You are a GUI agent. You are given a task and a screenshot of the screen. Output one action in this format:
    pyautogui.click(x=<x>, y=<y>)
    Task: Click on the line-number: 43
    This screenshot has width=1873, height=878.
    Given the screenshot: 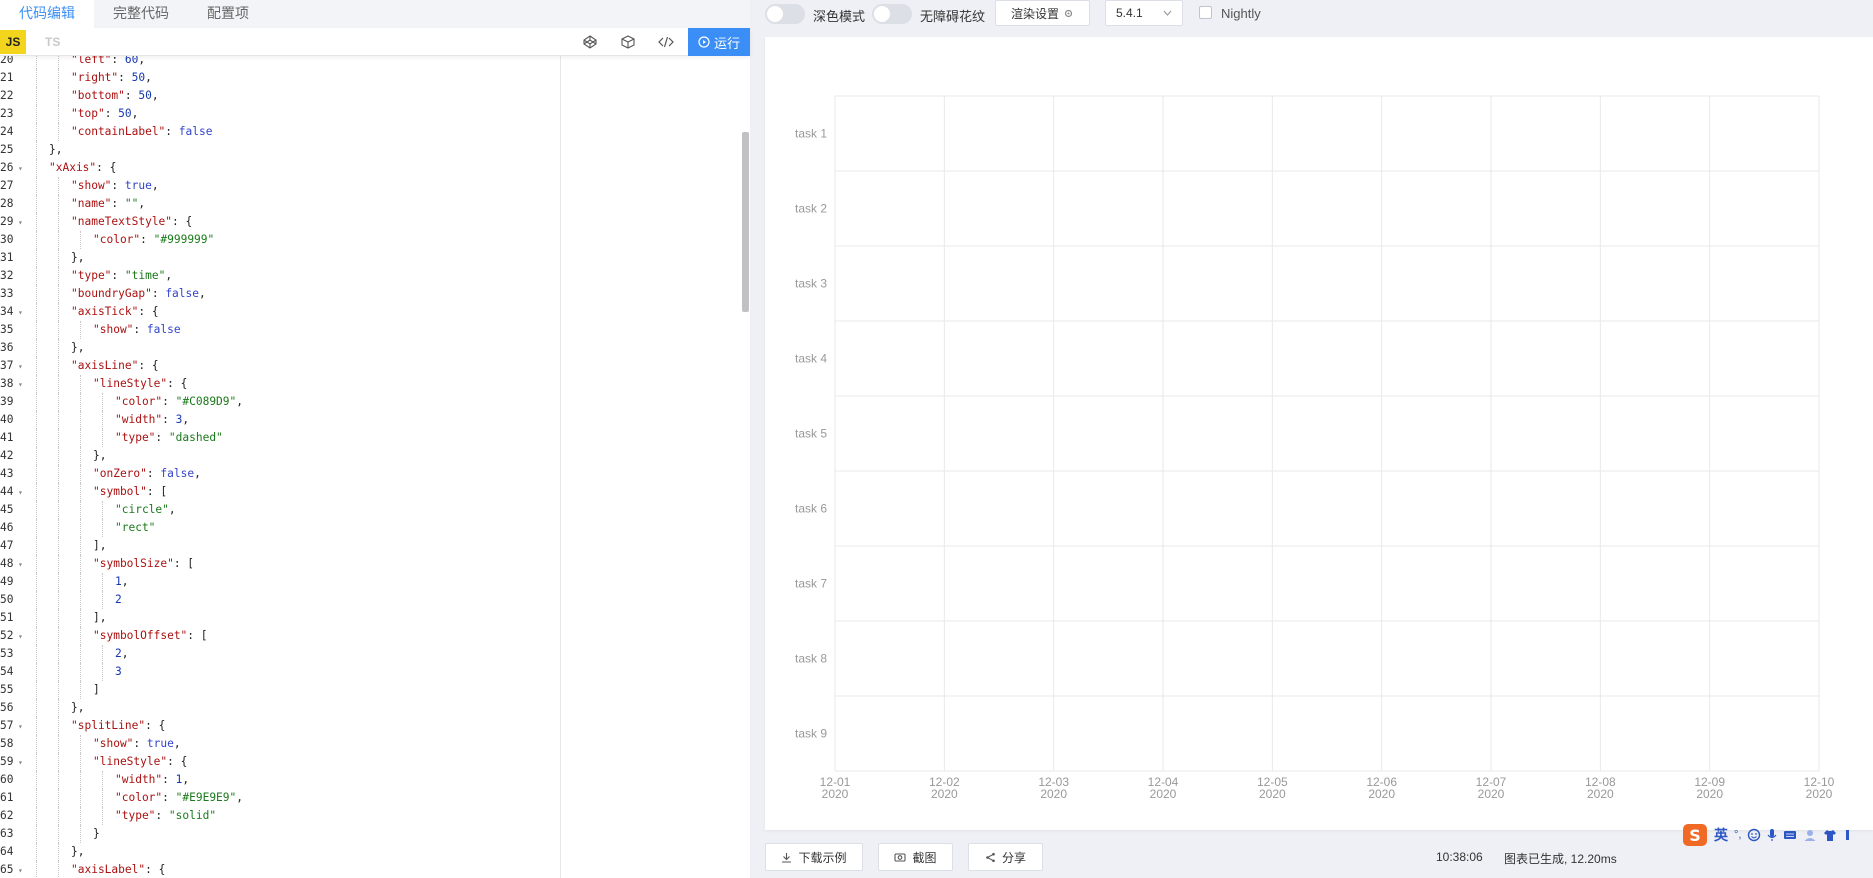 What is the action you would take?
    pyautogui.click(x=7, y=473)
    